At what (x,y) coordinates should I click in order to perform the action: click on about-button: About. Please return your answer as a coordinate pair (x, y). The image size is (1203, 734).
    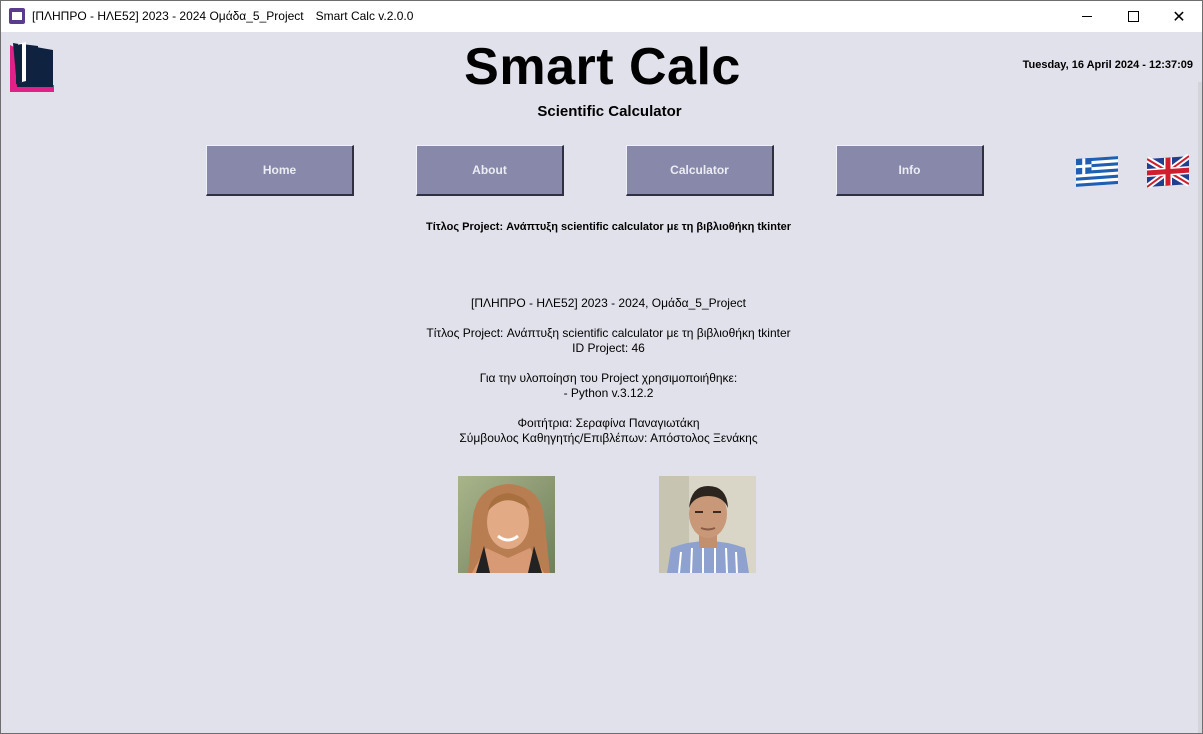
    Looking at the image, I should click on (490, 170).